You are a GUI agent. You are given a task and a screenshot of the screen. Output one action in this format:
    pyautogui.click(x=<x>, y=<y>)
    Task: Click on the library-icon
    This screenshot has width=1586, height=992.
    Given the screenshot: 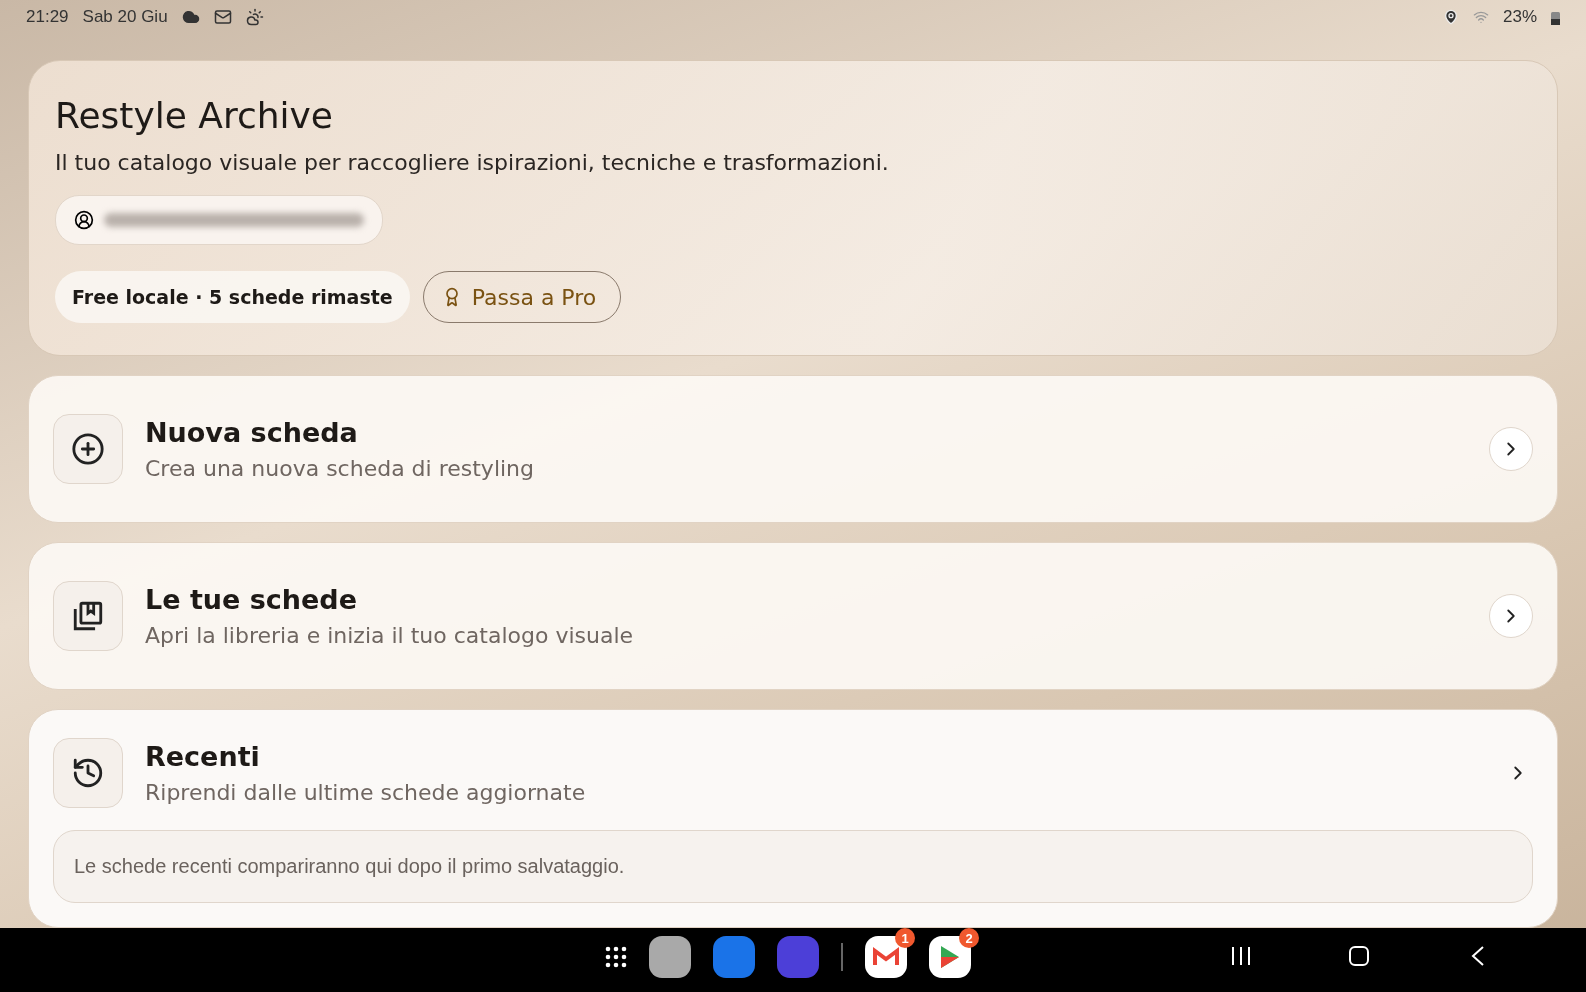 What is the action you would take?
    pyautogui.click(x=88, y=616)
    